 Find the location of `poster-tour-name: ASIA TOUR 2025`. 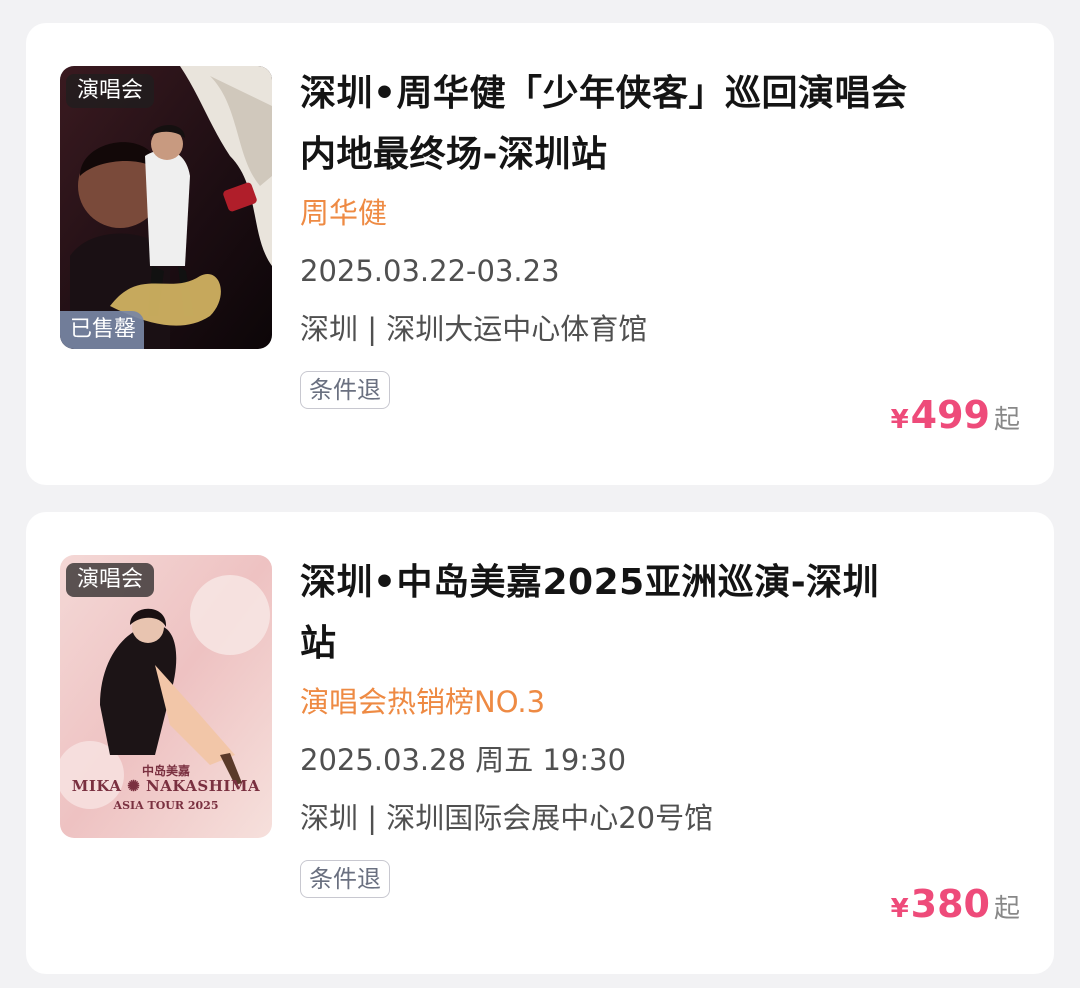

poster-tour-name: ASIA TOUR 2025 is located at coordinates (166, 805).